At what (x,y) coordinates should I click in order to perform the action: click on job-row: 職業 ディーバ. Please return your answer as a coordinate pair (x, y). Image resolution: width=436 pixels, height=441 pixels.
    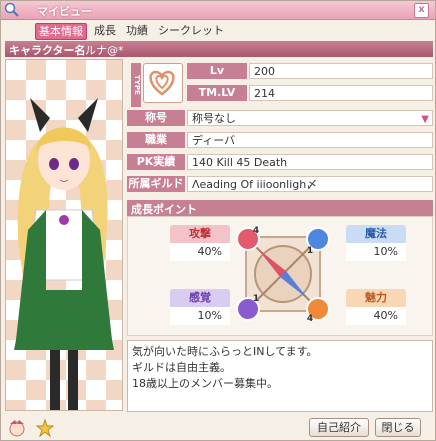
    Looking at the image, I should click on (280, 140).